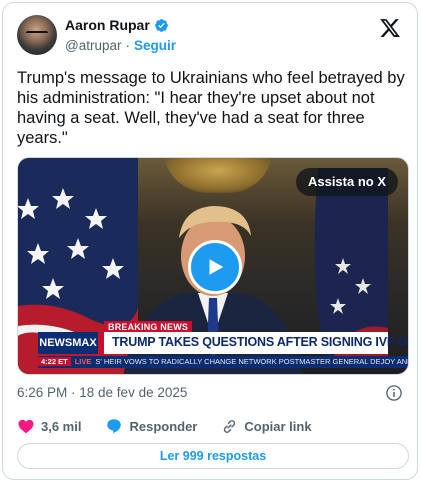 This screenshot has width=421, height=483. Describe the element at coordinates (390, 28) in the screenshot. I see `x-logo-icon` at that location.